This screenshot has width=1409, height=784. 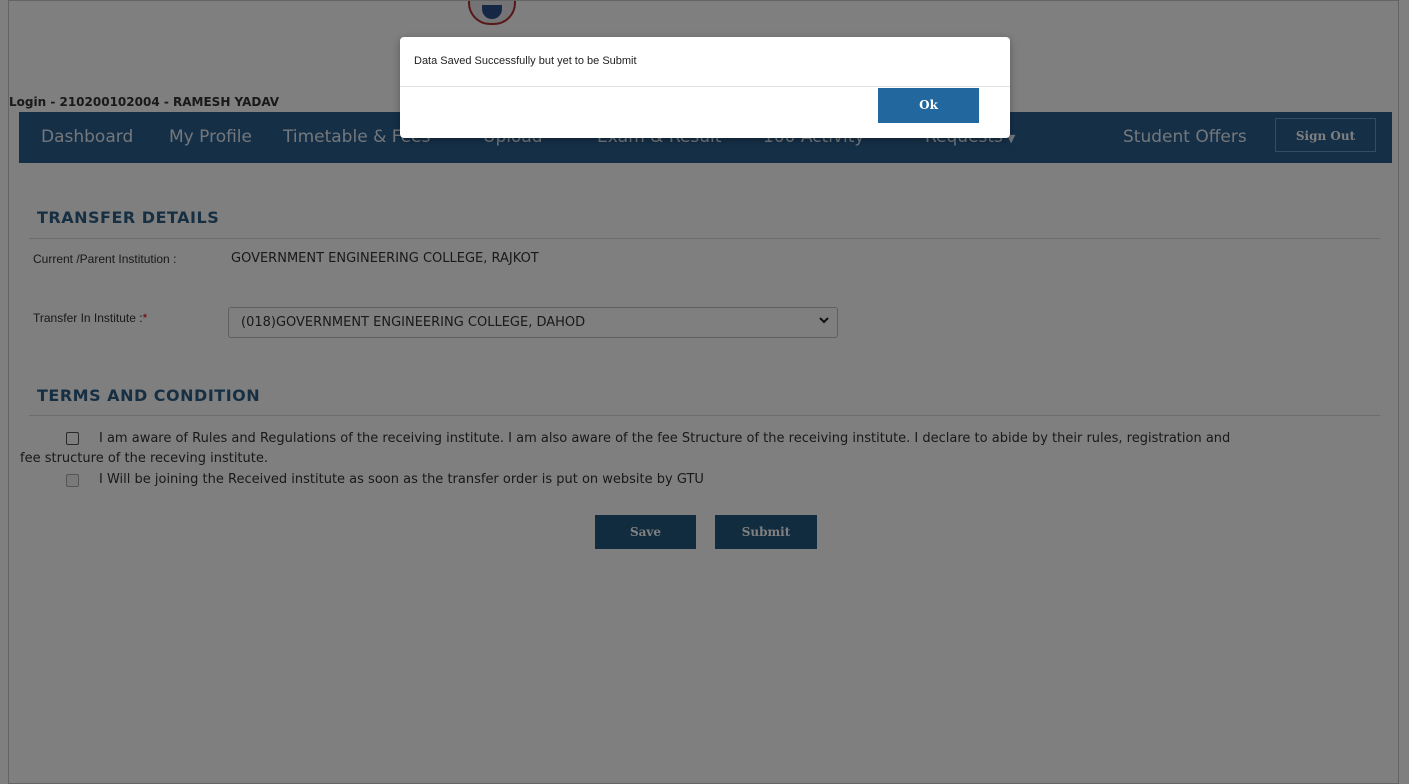 What do you see at coordinates (928, 105) in the screenshot?
I see `ok-button: Ok` at bounding box center [928, 105].